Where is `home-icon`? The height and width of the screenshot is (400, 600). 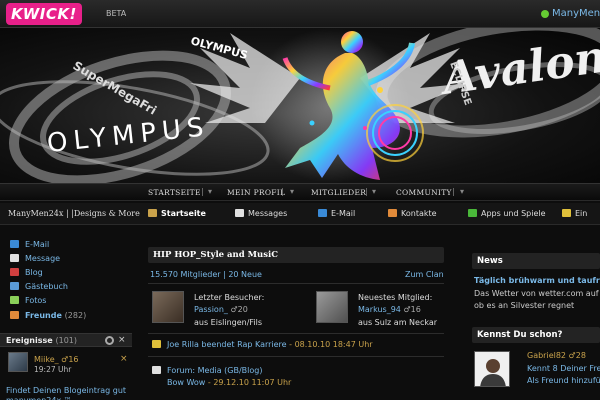
home-icon is located at coordinates (152, 213).